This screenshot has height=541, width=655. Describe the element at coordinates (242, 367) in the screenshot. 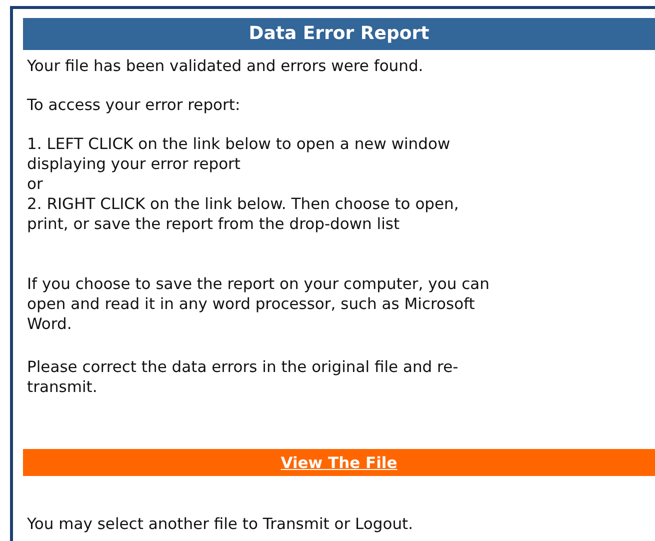

I see `message-text: Please correct the data errors in the original file and re-` at that location.